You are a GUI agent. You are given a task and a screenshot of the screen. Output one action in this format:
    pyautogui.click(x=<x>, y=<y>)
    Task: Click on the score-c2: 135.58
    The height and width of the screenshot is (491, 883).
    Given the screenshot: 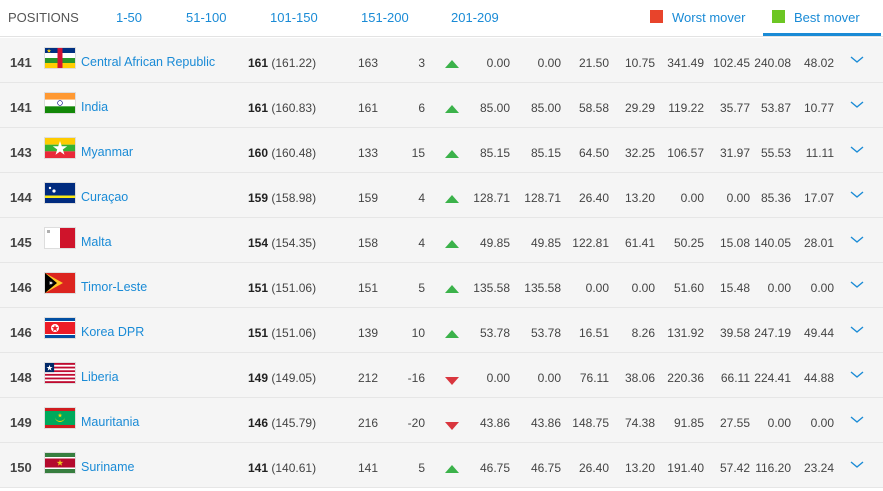 What is the action you would take?
    pyautogui.click(x=542, y=288)
    